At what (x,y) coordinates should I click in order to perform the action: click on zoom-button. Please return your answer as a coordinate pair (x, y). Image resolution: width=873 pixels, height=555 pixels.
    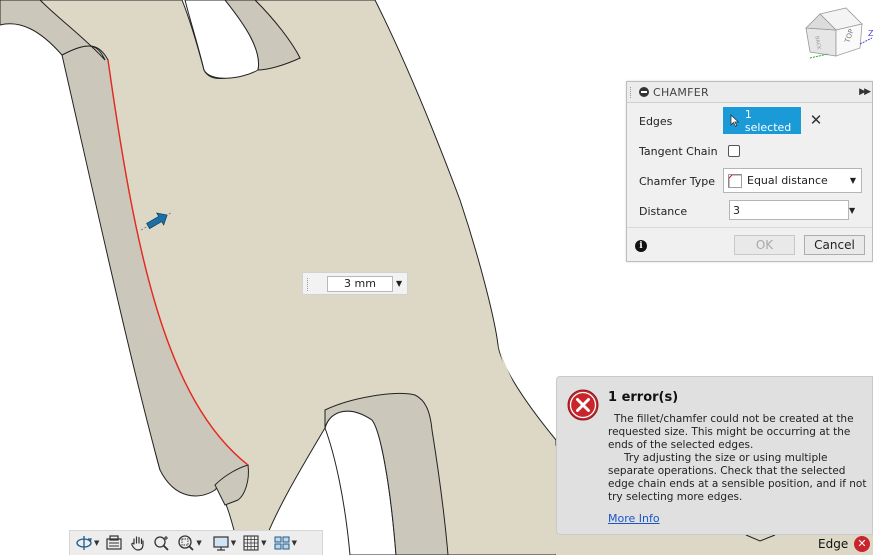
    Looking at the image, I should click on (162, 543).